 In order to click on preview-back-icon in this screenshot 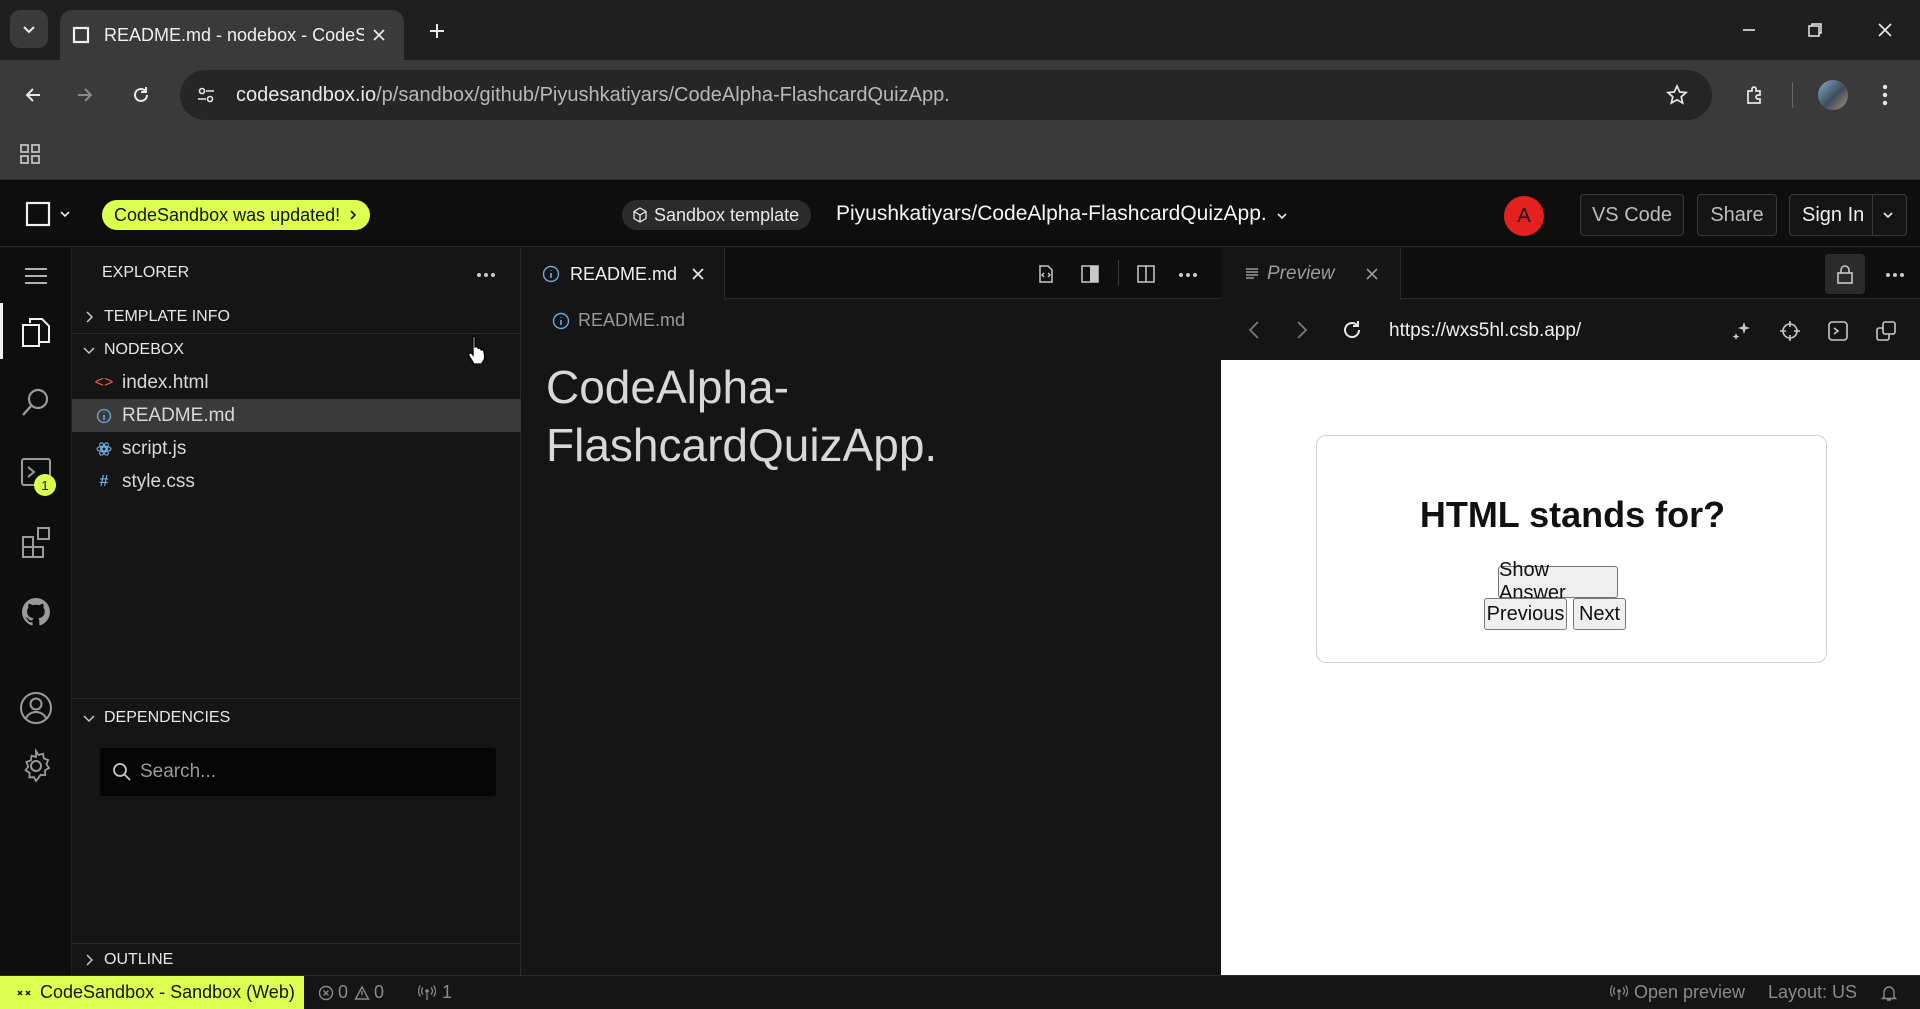, I will do `click(1254, 330)`.